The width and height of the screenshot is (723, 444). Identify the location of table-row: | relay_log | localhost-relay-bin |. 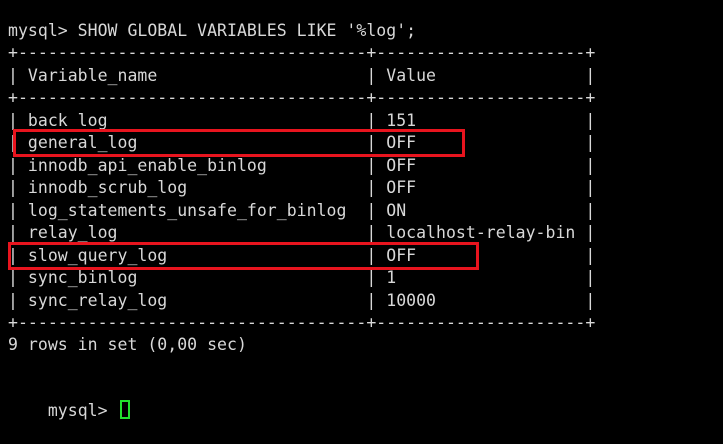
(302, 232).